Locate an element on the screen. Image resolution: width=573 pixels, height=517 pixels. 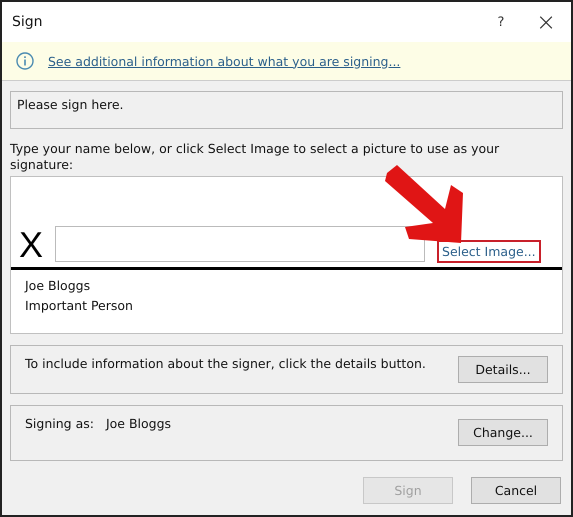
info-icon is located at coordinates (25, 61).